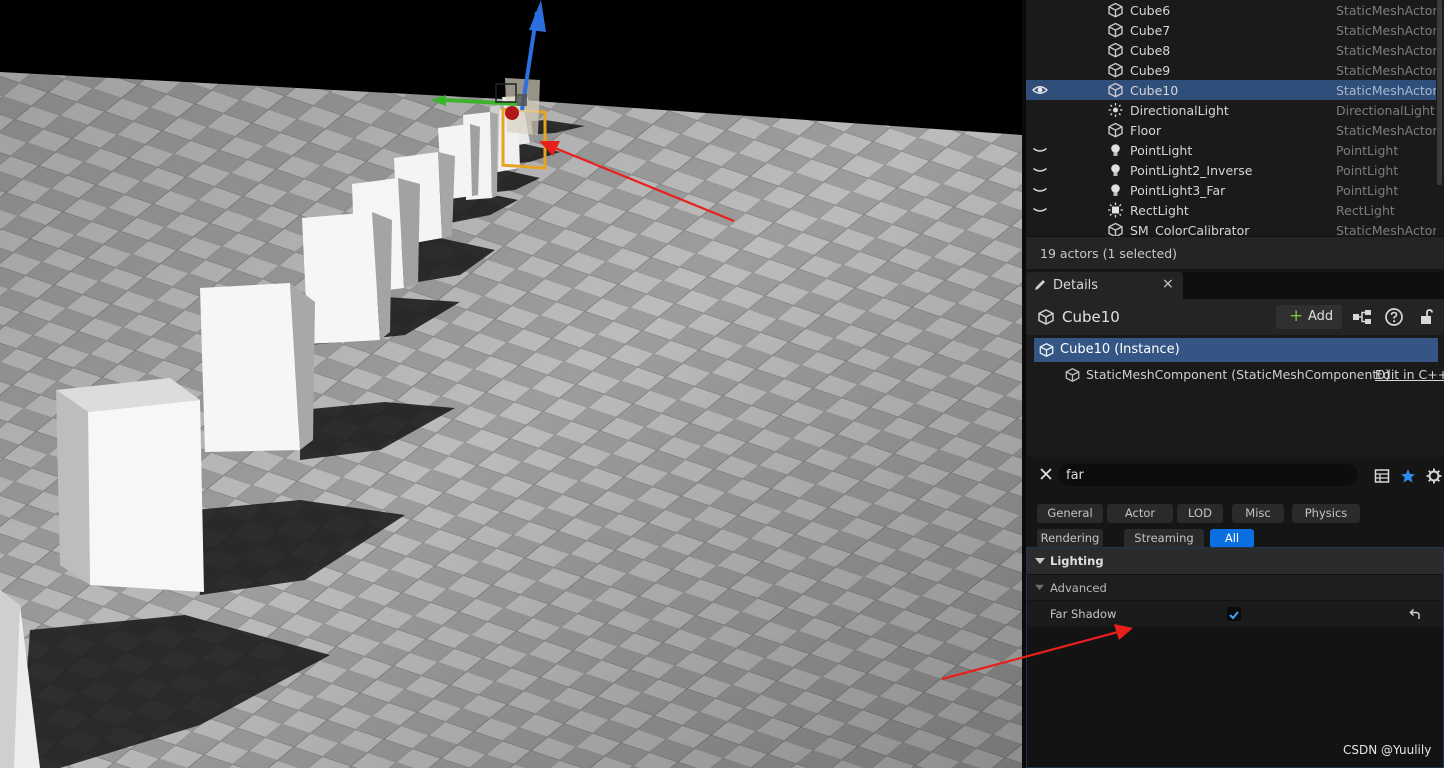 The width and height of the screenshot is (1444, 768). Describe the element at coordinates (1231, 50) in the screenshot. I see `outliner-row-cube8: Cube8 StaticMeshActor` at that location.